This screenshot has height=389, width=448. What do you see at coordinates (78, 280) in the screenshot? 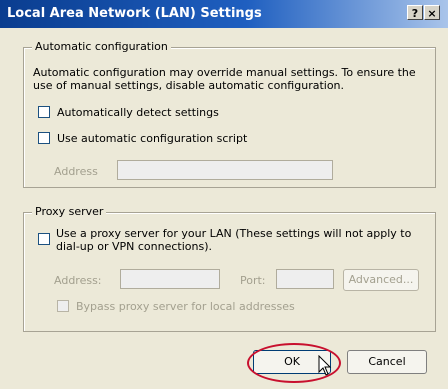
I see `proxy-address-label: Address:` at bounding box center [78, 280].